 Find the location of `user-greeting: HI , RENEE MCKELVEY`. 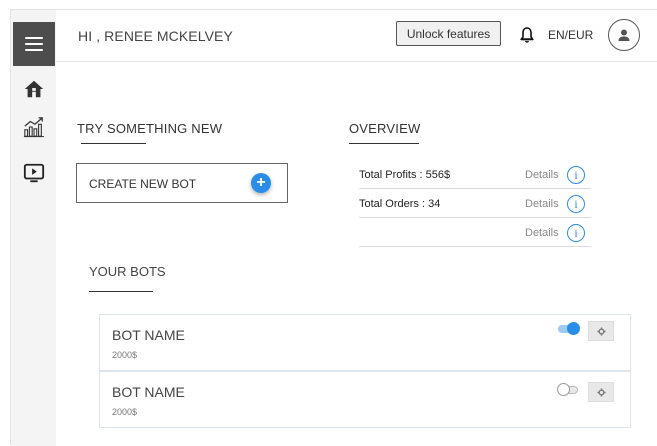

user-greeting: HI , RENEE MCKELVEY is located at coordinates (155, 36).